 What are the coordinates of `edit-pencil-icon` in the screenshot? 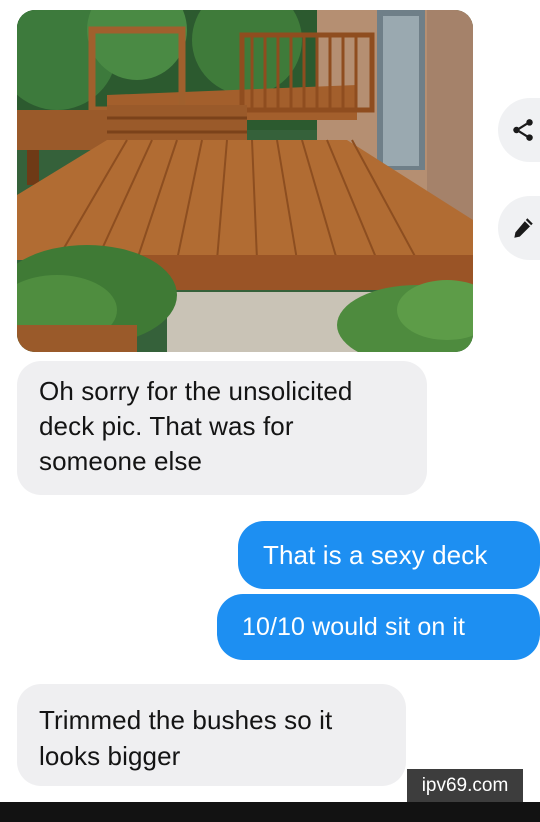 It's located at (523, 228).